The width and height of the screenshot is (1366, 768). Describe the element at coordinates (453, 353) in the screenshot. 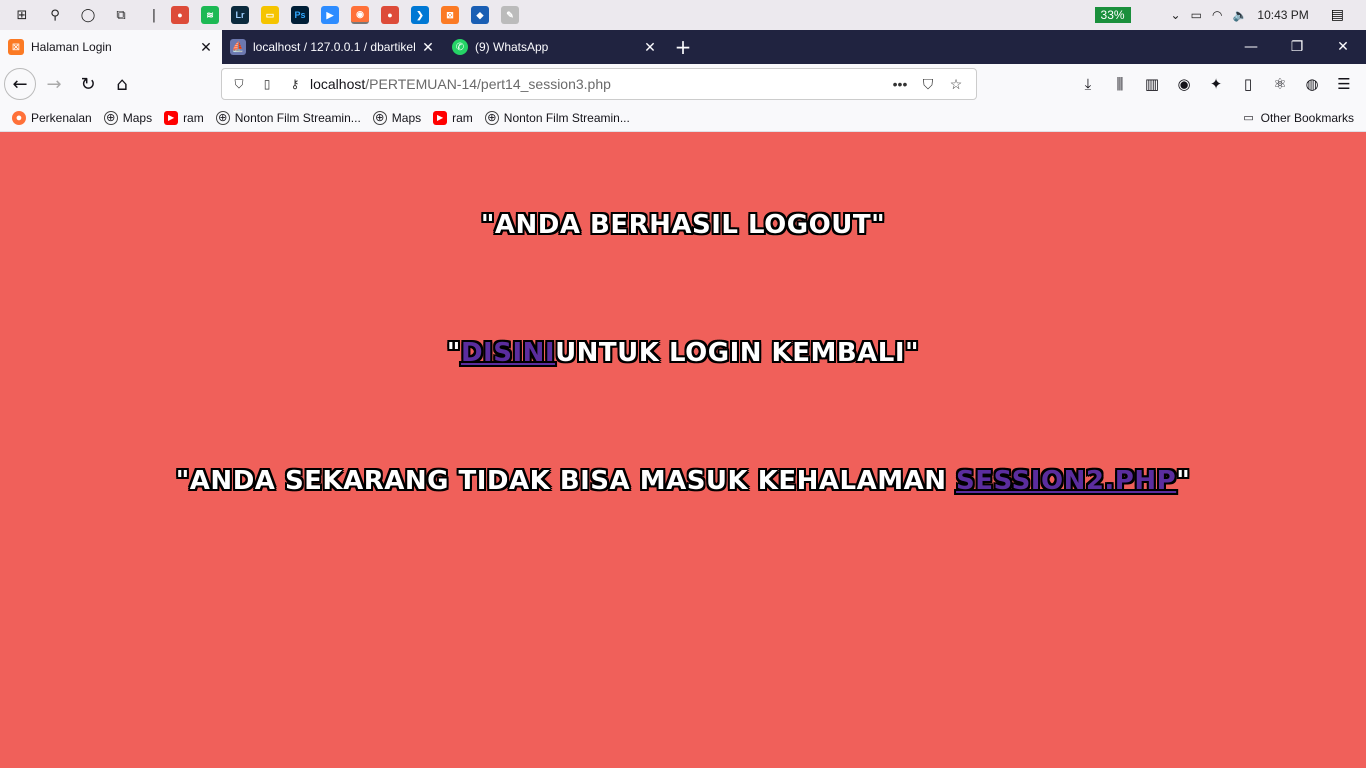

I see `quote-open: "` at that location.